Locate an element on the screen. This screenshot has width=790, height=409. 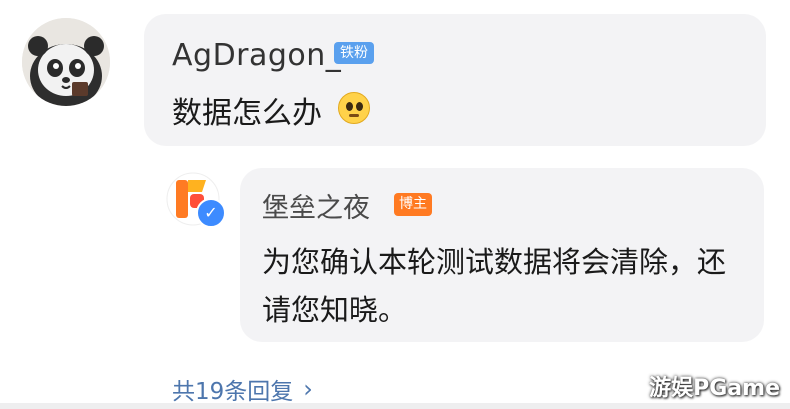
more-replies-link: 共19条回复 › is located at coordinates (242, 389).